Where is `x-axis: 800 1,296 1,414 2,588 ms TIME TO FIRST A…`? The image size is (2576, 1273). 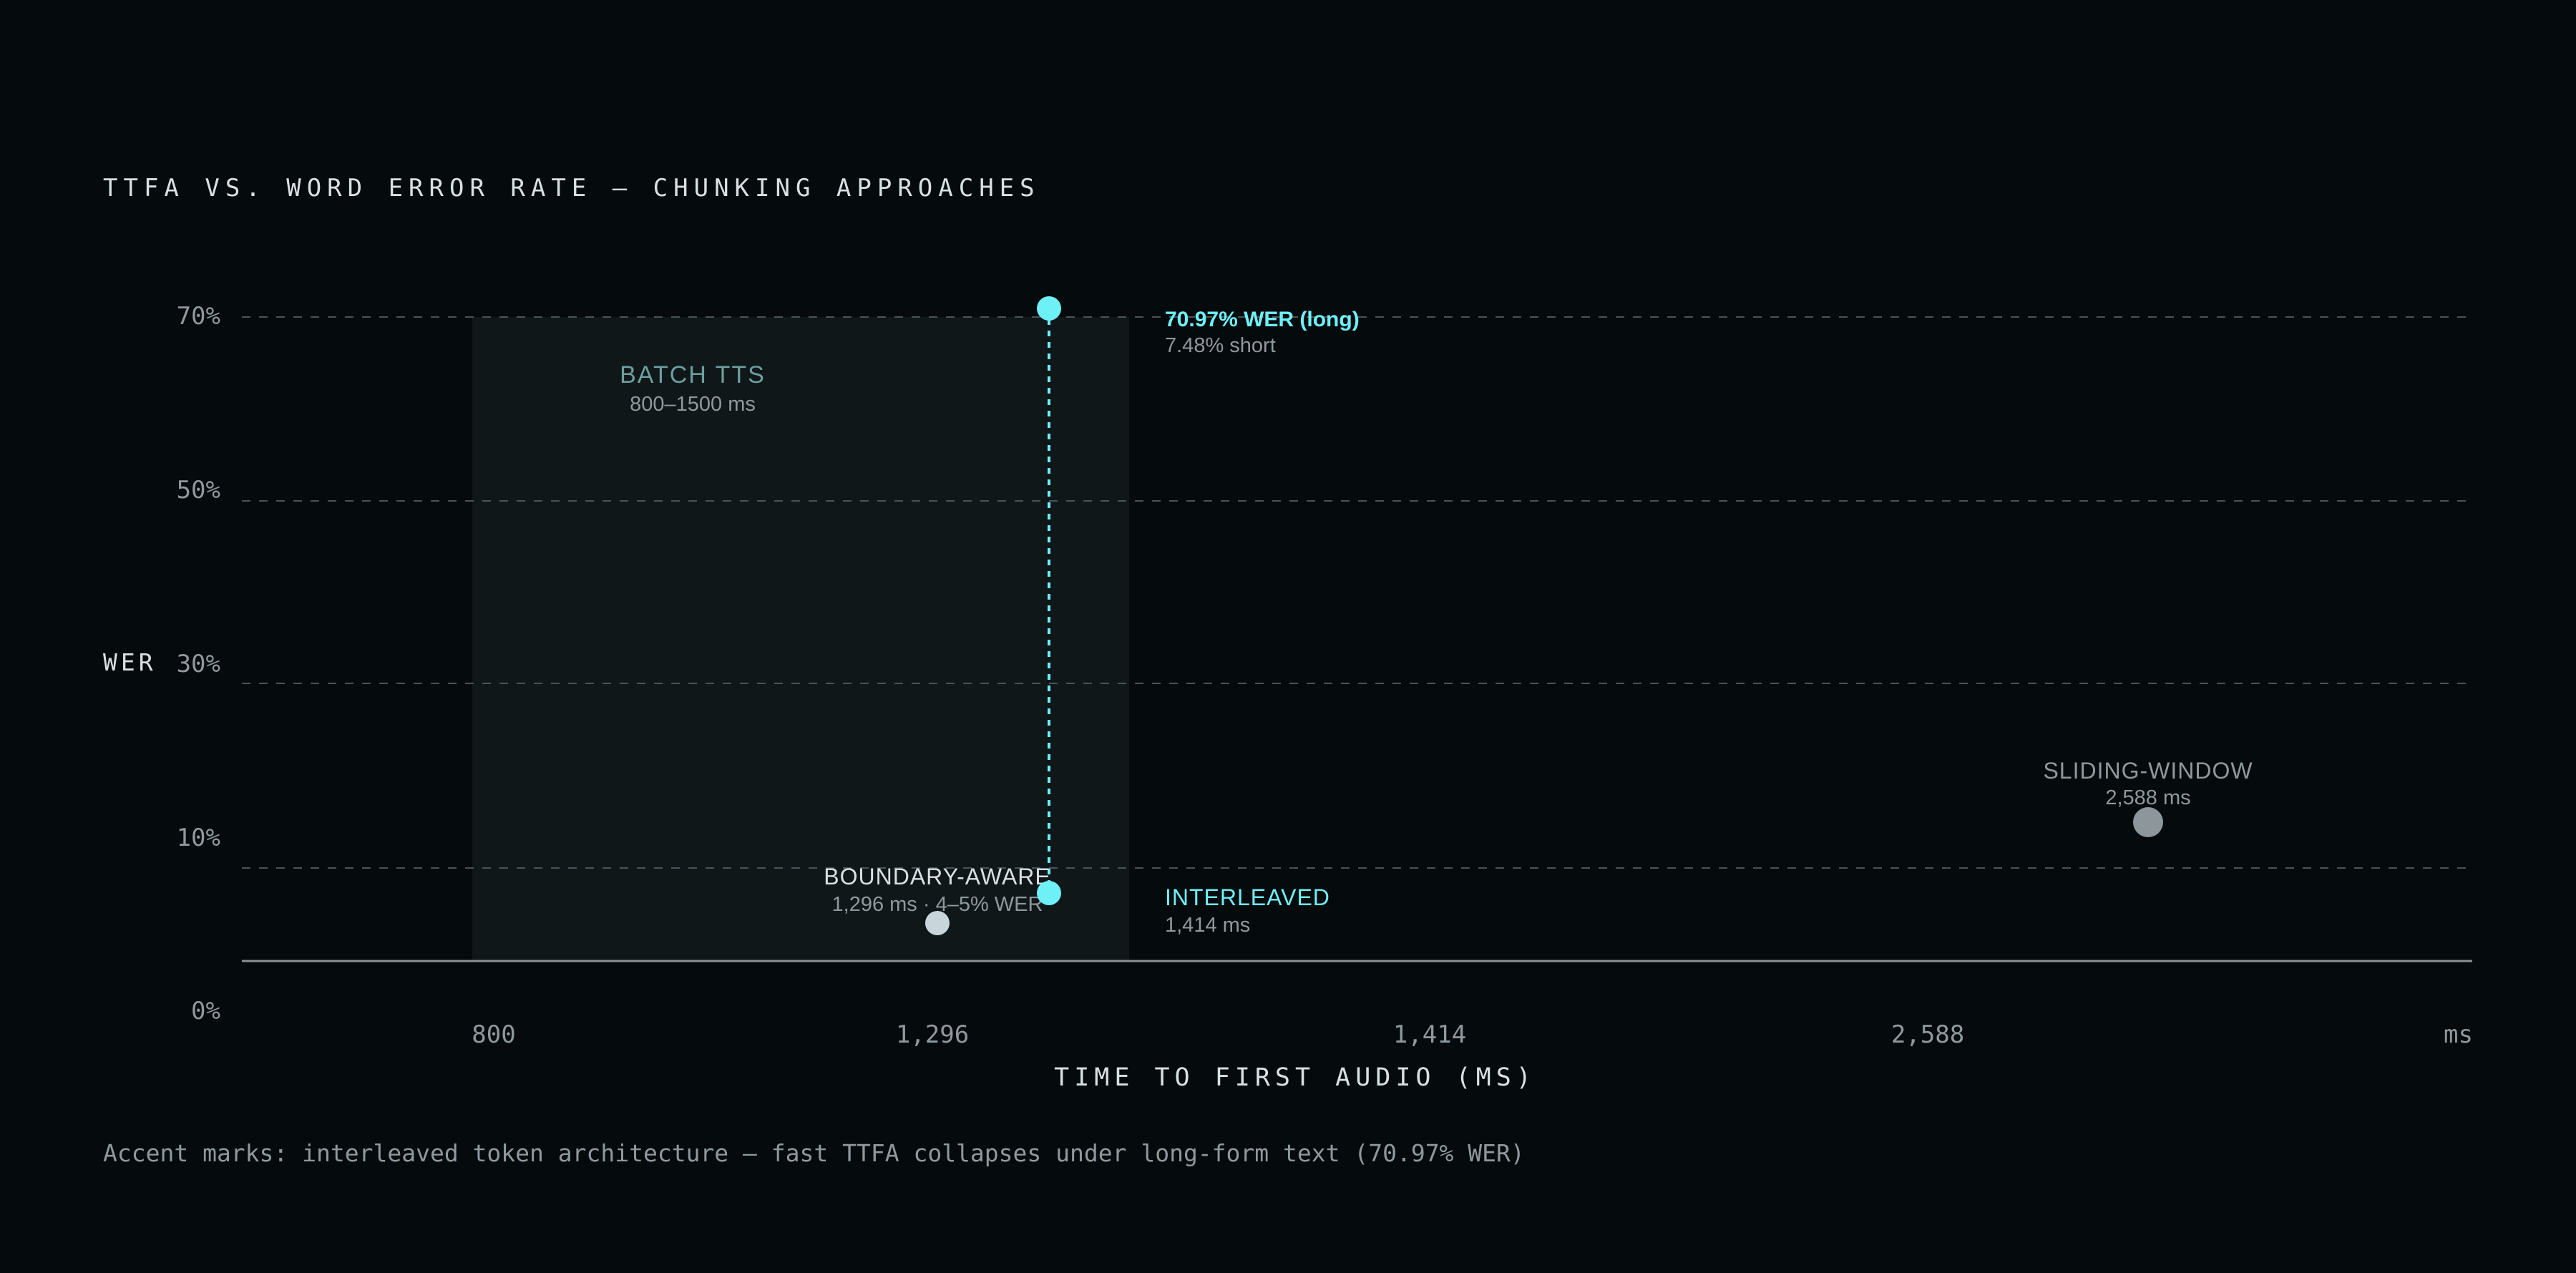
x-axis: 800 1,296 1,414 2,588 ms TIME TO FIRST A… is located at coordinates (1472, 1056).